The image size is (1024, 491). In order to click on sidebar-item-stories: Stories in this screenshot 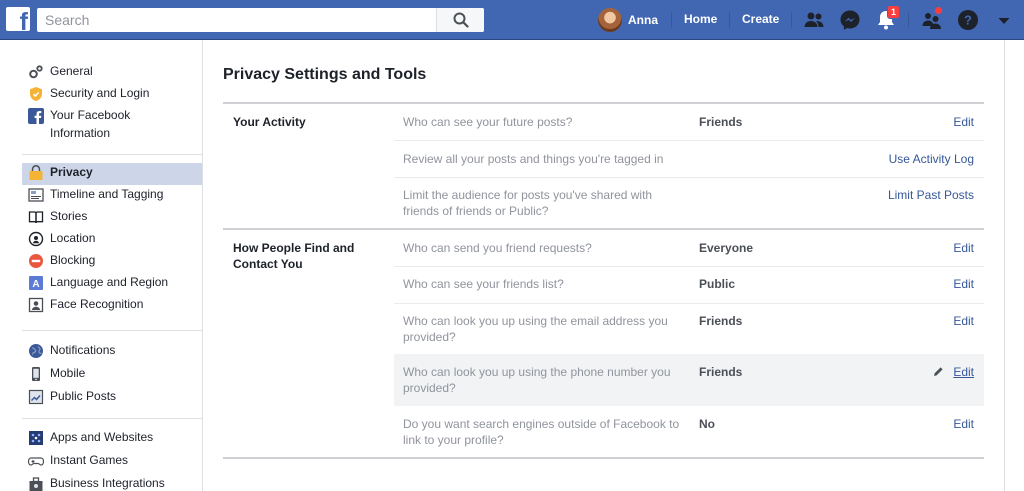, I will do `click(112, 218)`.